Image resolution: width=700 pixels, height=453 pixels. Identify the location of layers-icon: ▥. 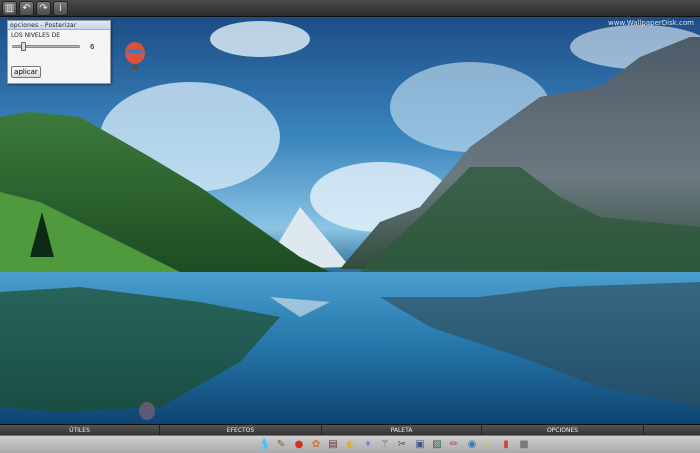
(9, 8).